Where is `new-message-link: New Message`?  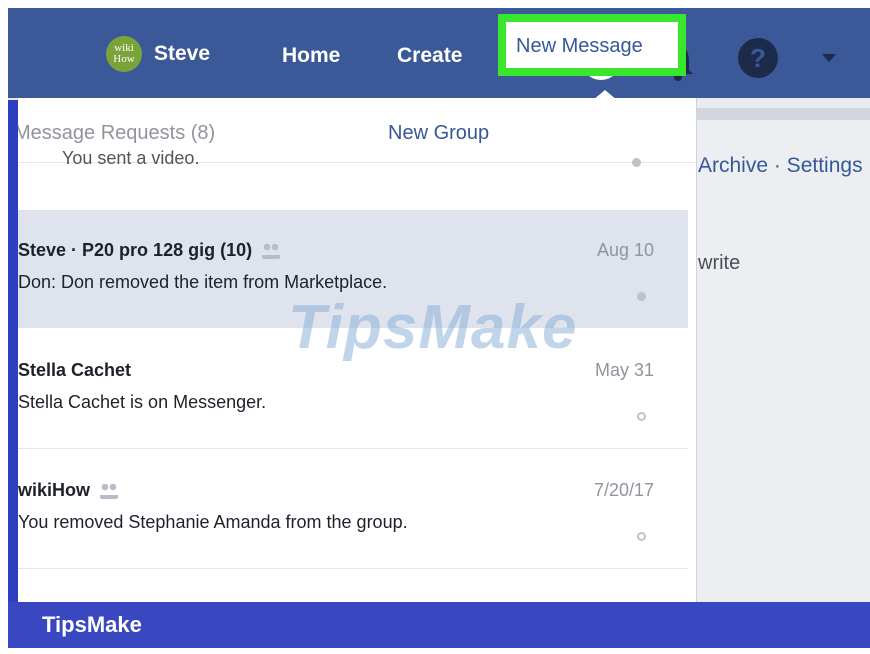
new-message-link: New Message is located at coordinates (579, 46).